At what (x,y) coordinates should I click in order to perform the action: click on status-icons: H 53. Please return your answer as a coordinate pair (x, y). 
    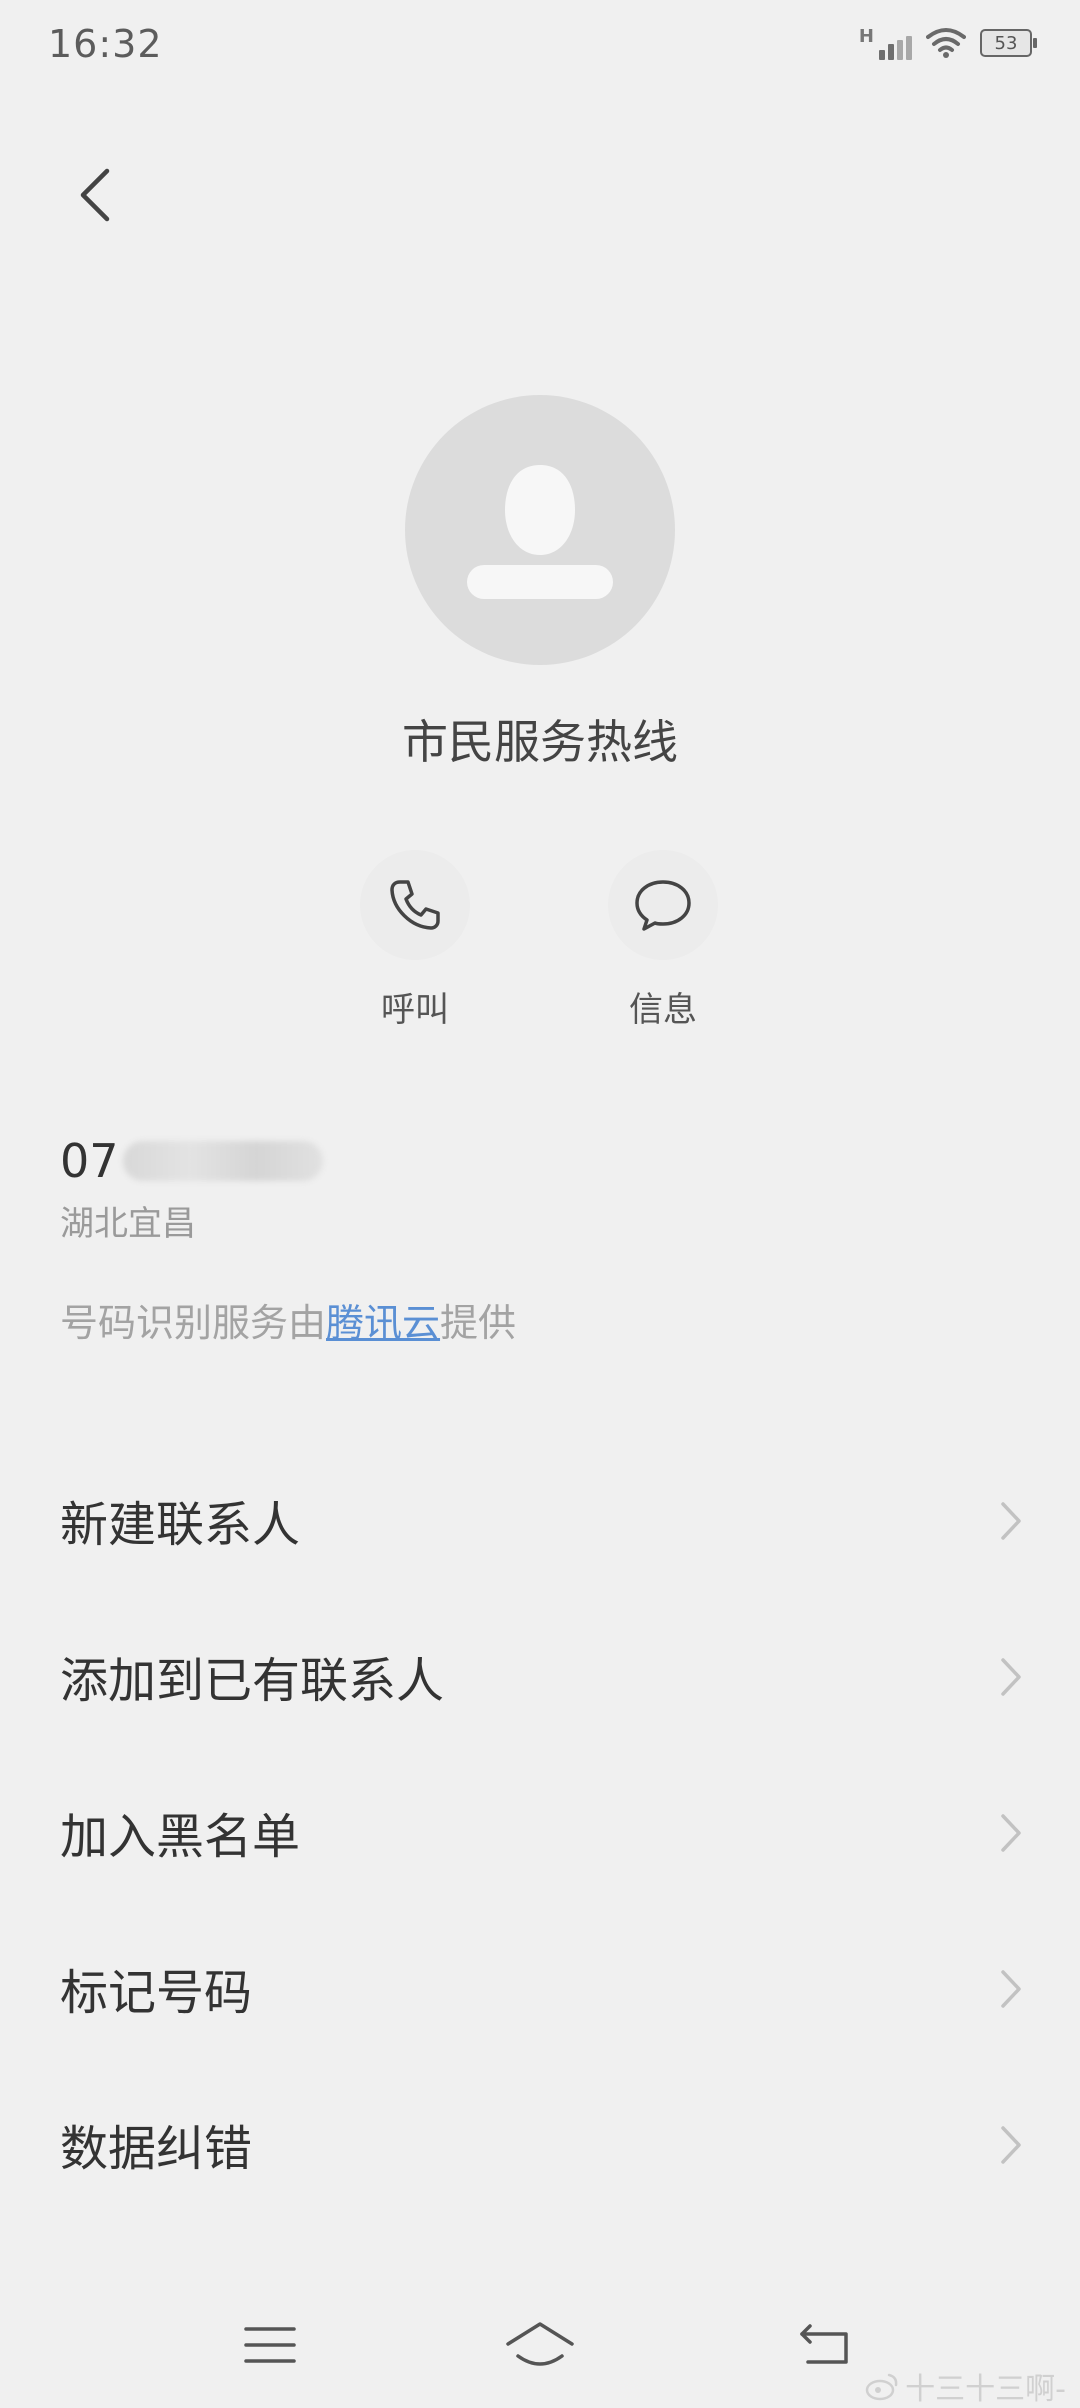
    Looking at the image, I should click on (948, 43).